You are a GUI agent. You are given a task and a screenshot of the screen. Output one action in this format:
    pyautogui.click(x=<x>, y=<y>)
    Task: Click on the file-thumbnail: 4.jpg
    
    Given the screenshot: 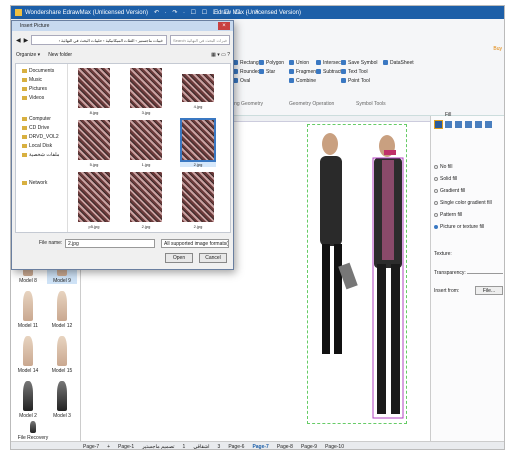 What is the action you would take?
    pyautogui.click(x=198, y=91)
    